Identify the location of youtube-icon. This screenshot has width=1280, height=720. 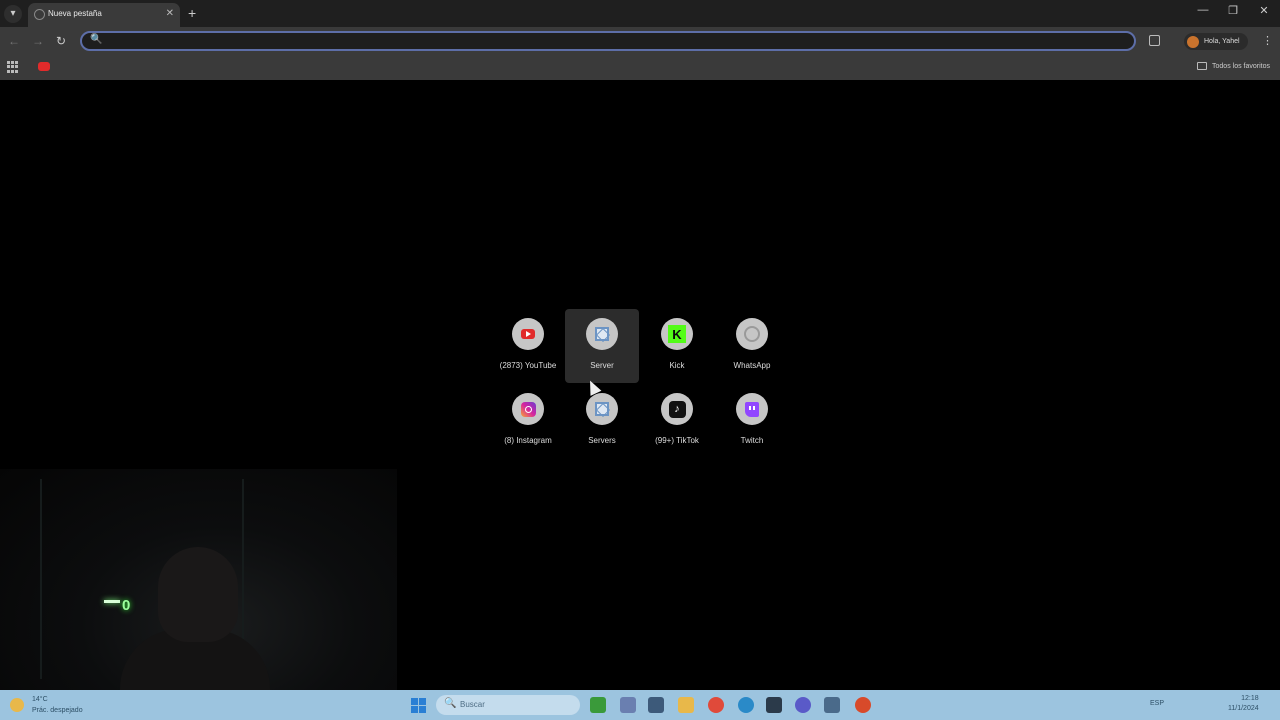
(528, 334).